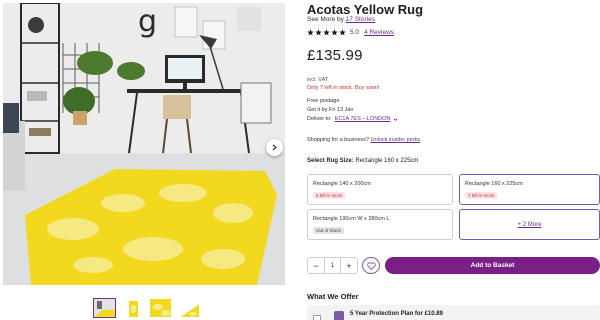  I want to click on quantity-increase-button: +, so click(349, 265).